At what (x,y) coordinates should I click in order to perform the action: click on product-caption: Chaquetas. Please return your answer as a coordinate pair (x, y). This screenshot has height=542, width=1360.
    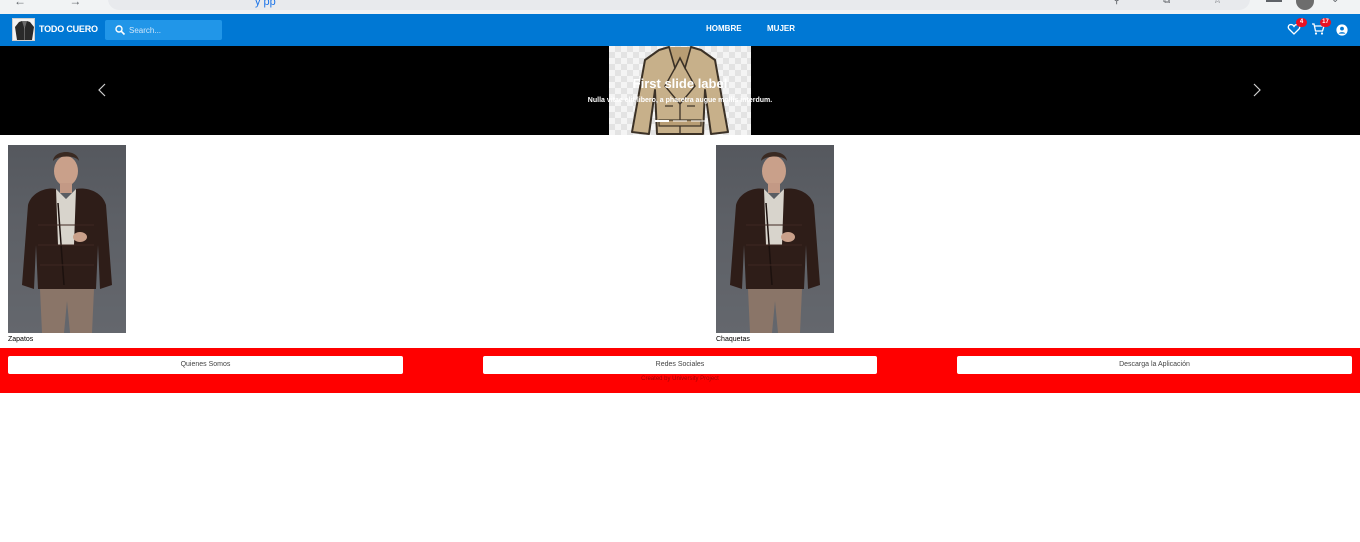
    Looking at the image, I should click on (775, 339).